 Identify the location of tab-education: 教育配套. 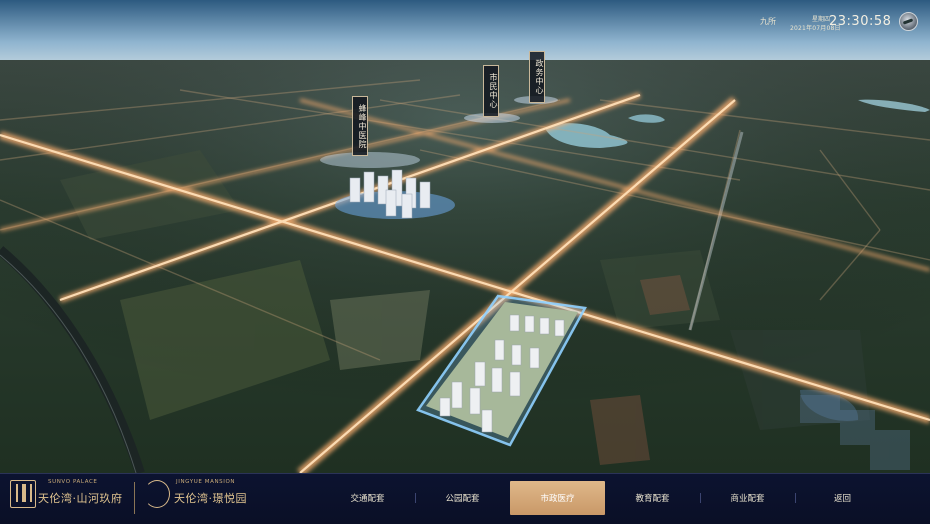
(653, 498).